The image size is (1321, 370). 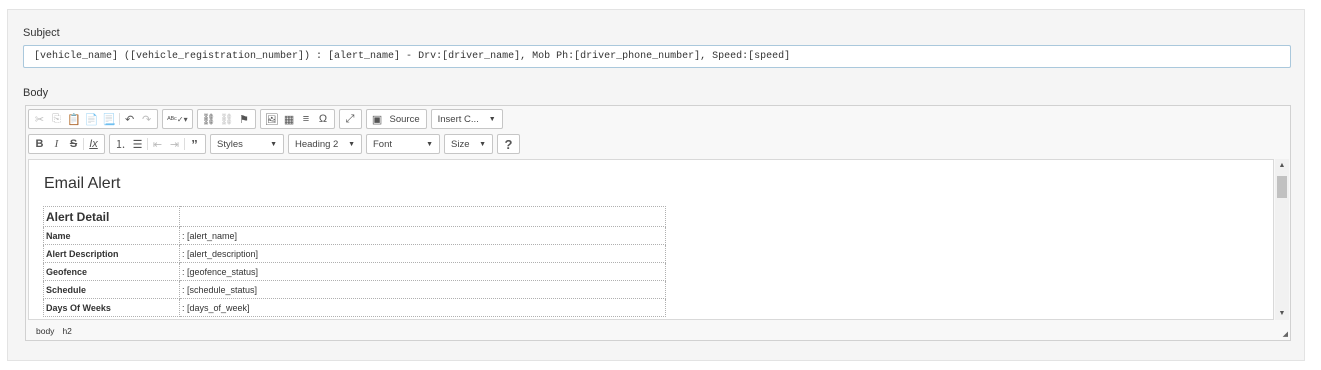 I want to click on remove-format-icon: Ix, so click(x=93, y=144).